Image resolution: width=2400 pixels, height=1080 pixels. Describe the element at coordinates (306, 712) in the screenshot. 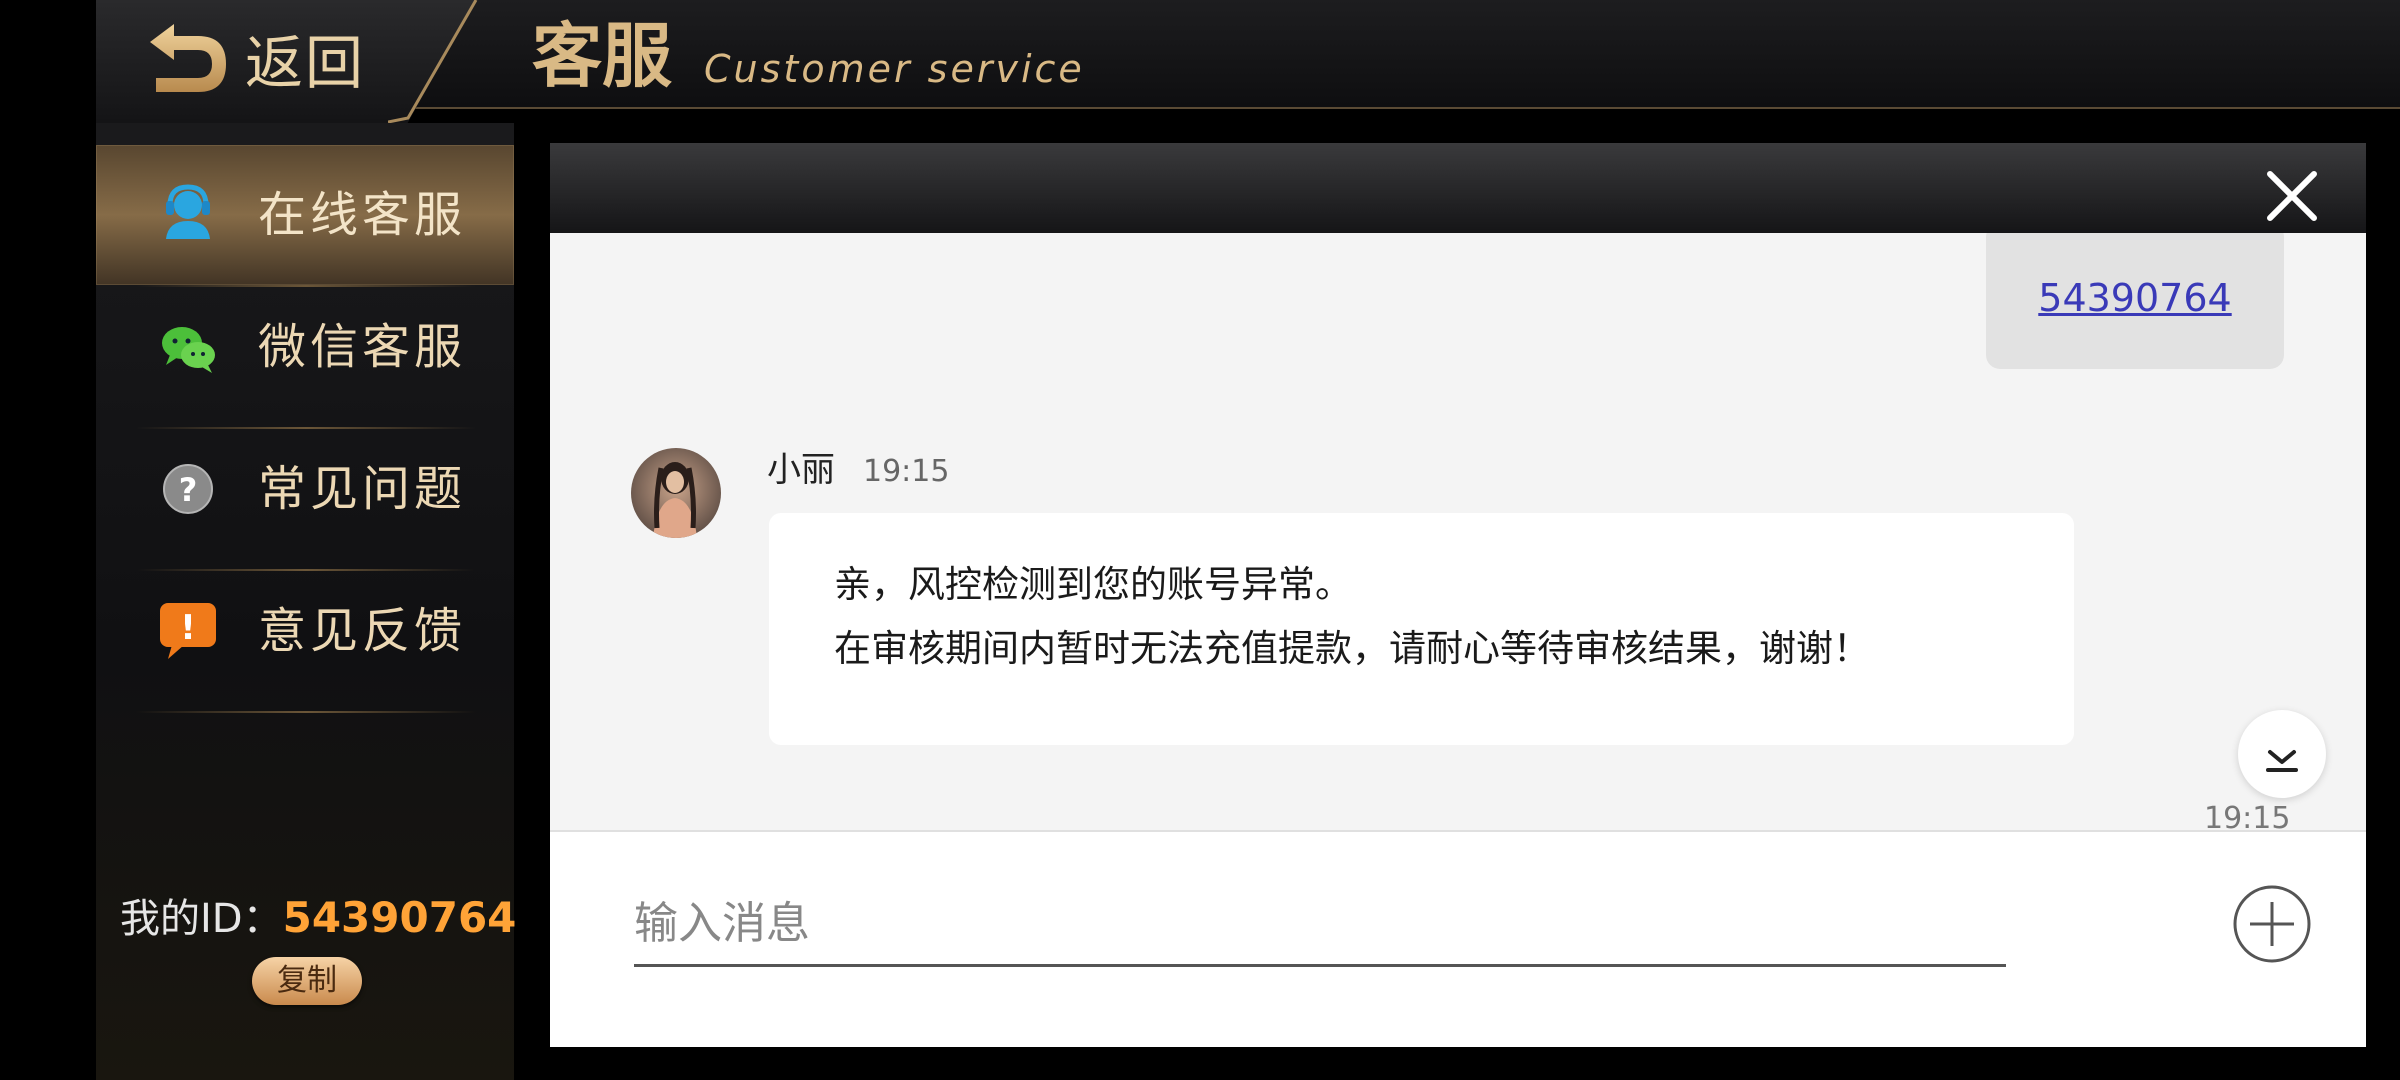

I see `divider` at that location.